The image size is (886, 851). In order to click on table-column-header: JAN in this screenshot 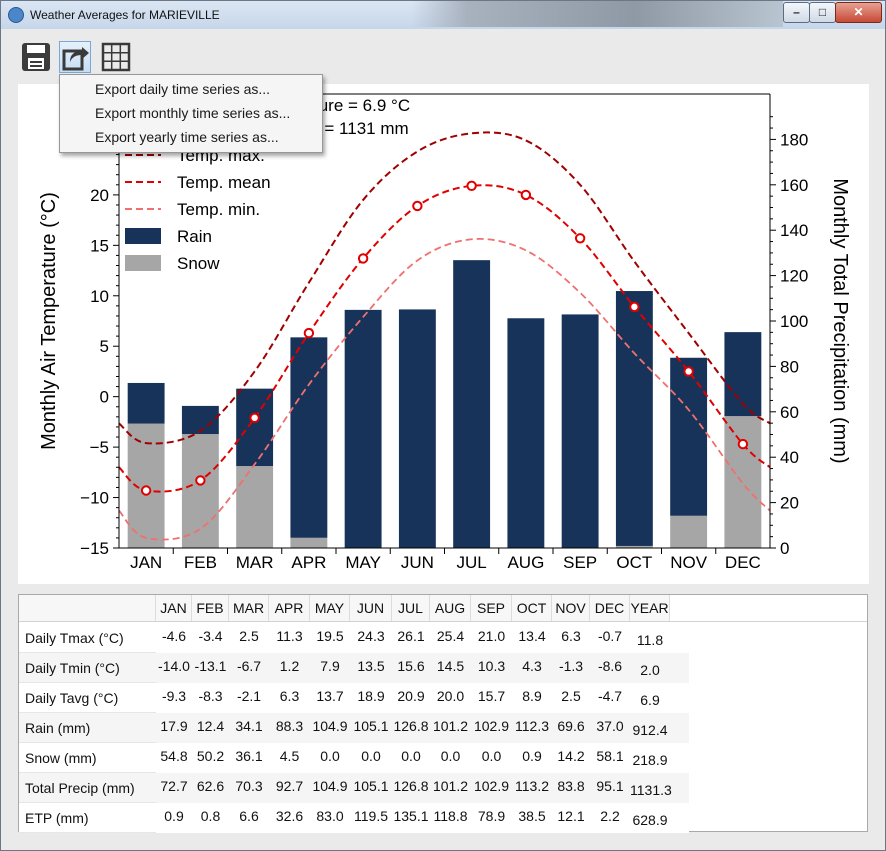, I will do `click(174, 608)`.